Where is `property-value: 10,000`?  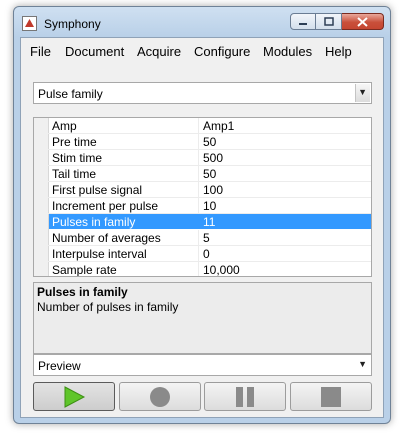 property-value: 10,000 is located at coordinates (221, 269).